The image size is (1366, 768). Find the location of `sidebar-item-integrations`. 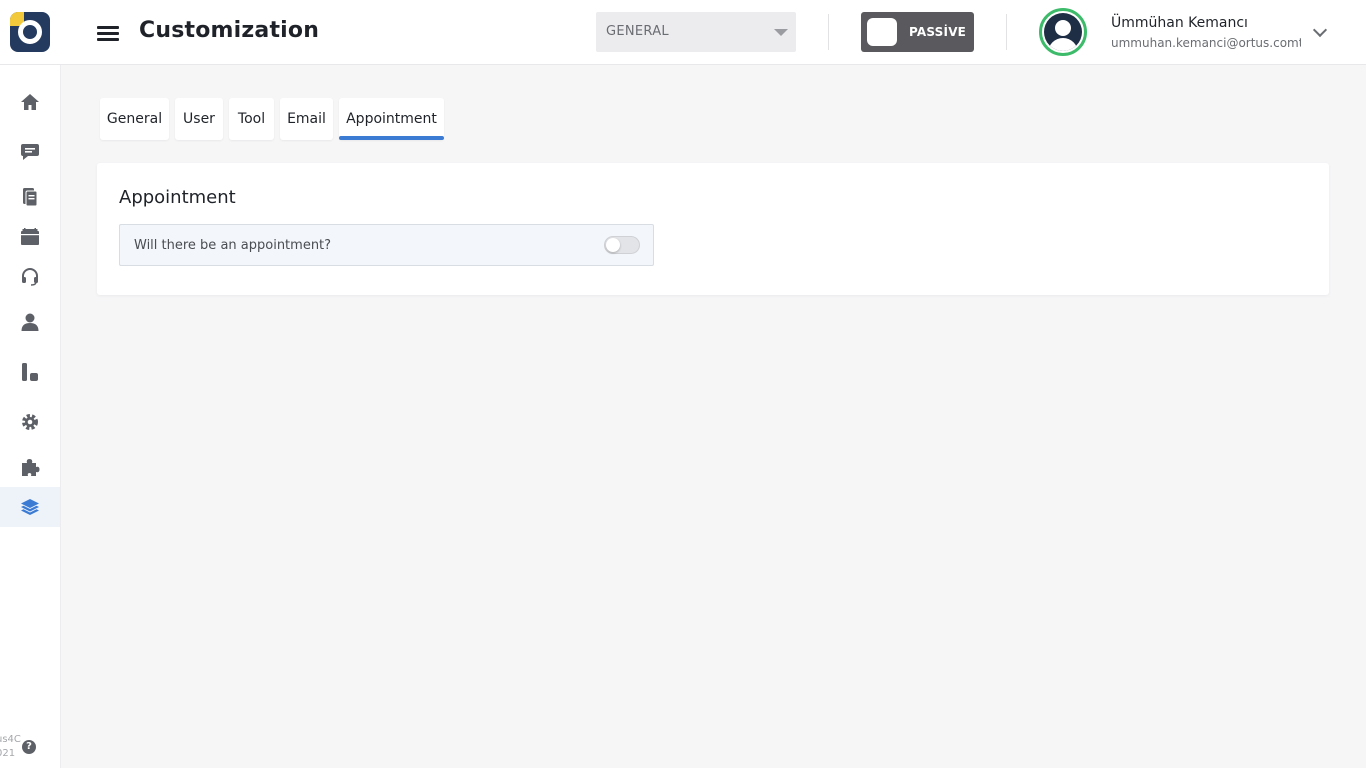

sidebar-item-integrations is located at coordinates (30, 467).